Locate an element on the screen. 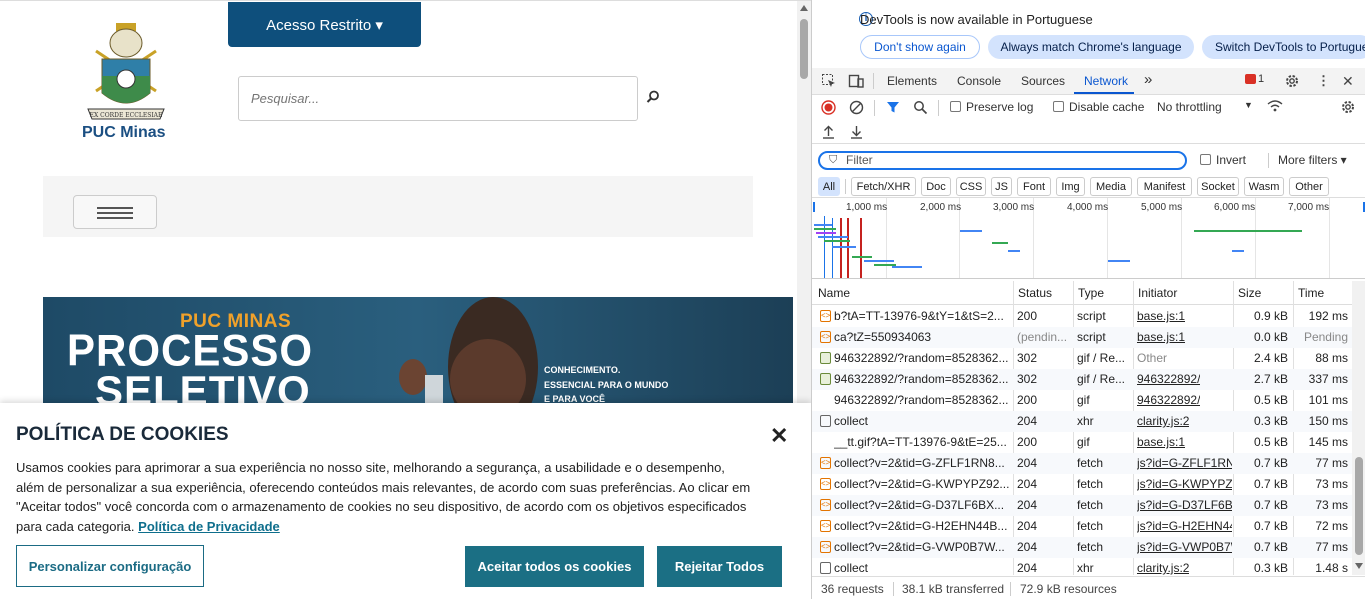 This screenshot has width=1365, height=599. table-row: collect 204 xhr clarity.js:2 0.3 kB 150 ms is located at coordinates (1082, 421).